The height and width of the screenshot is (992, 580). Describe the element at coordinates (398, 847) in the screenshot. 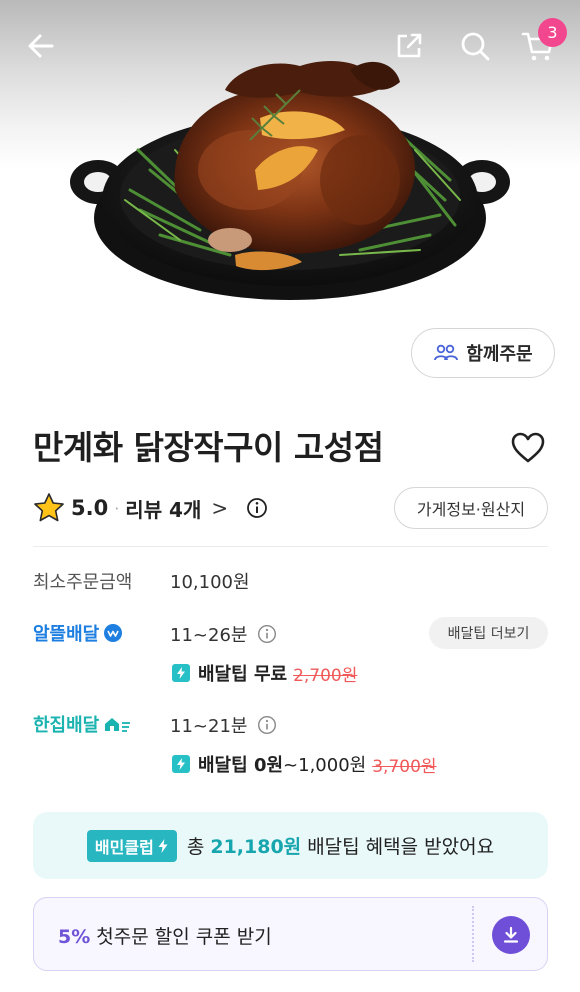

I see `club-text-suffix: 배달팁 혜택을 받았어요` at that location.